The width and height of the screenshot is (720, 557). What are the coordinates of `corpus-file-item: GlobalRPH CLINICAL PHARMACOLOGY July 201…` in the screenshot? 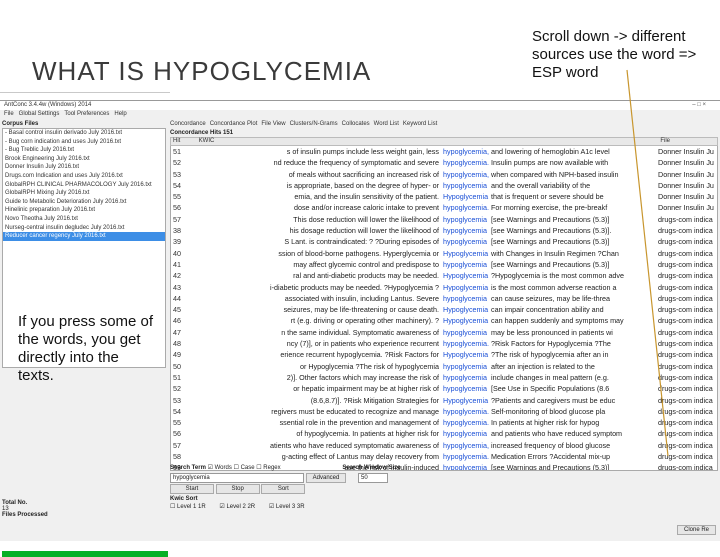 It's located at (84, 185).